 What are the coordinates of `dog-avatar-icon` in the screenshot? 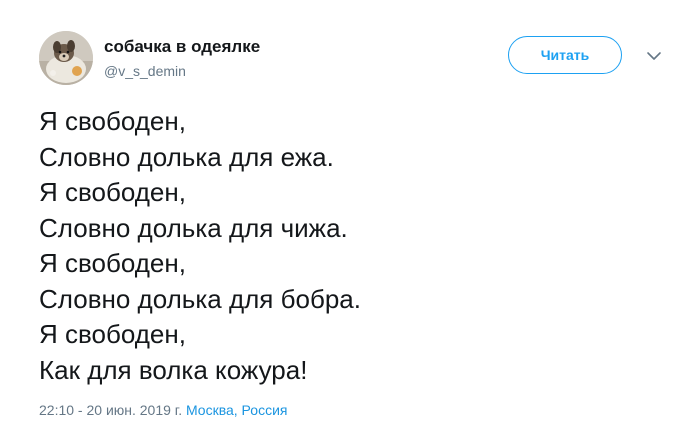 It's located at (66, 58).